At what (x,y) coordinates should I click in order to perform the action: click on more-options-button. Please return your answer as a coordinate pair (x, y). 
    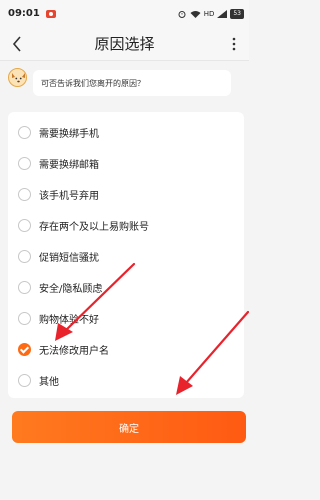
    Looking at the image, I should click on (234, 44).